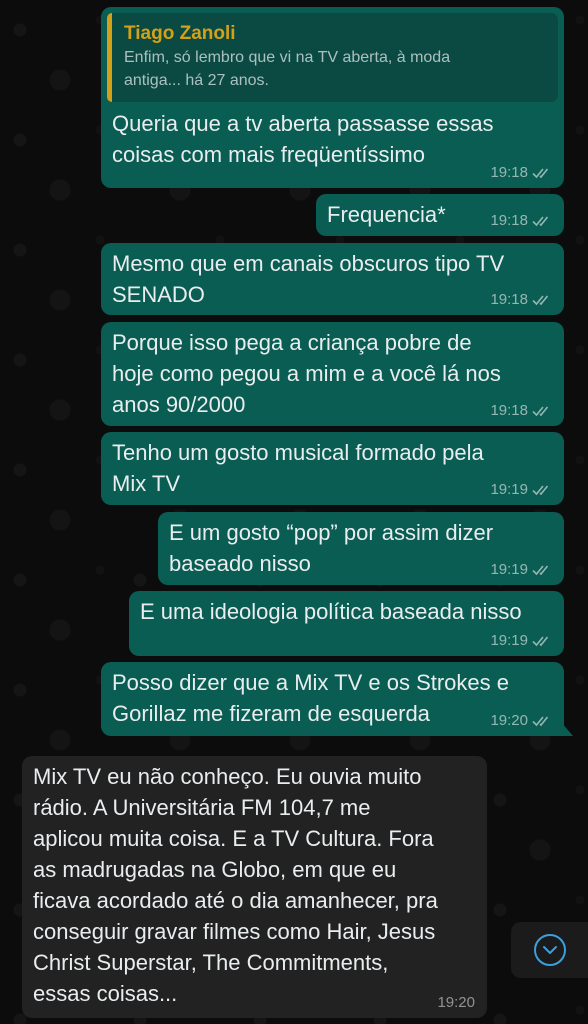 Image resolution: width=588 pixels, height=1024 pixels. I want to click on message-text-line: Christ Superstar, The Commitments,, so click(211, 962).